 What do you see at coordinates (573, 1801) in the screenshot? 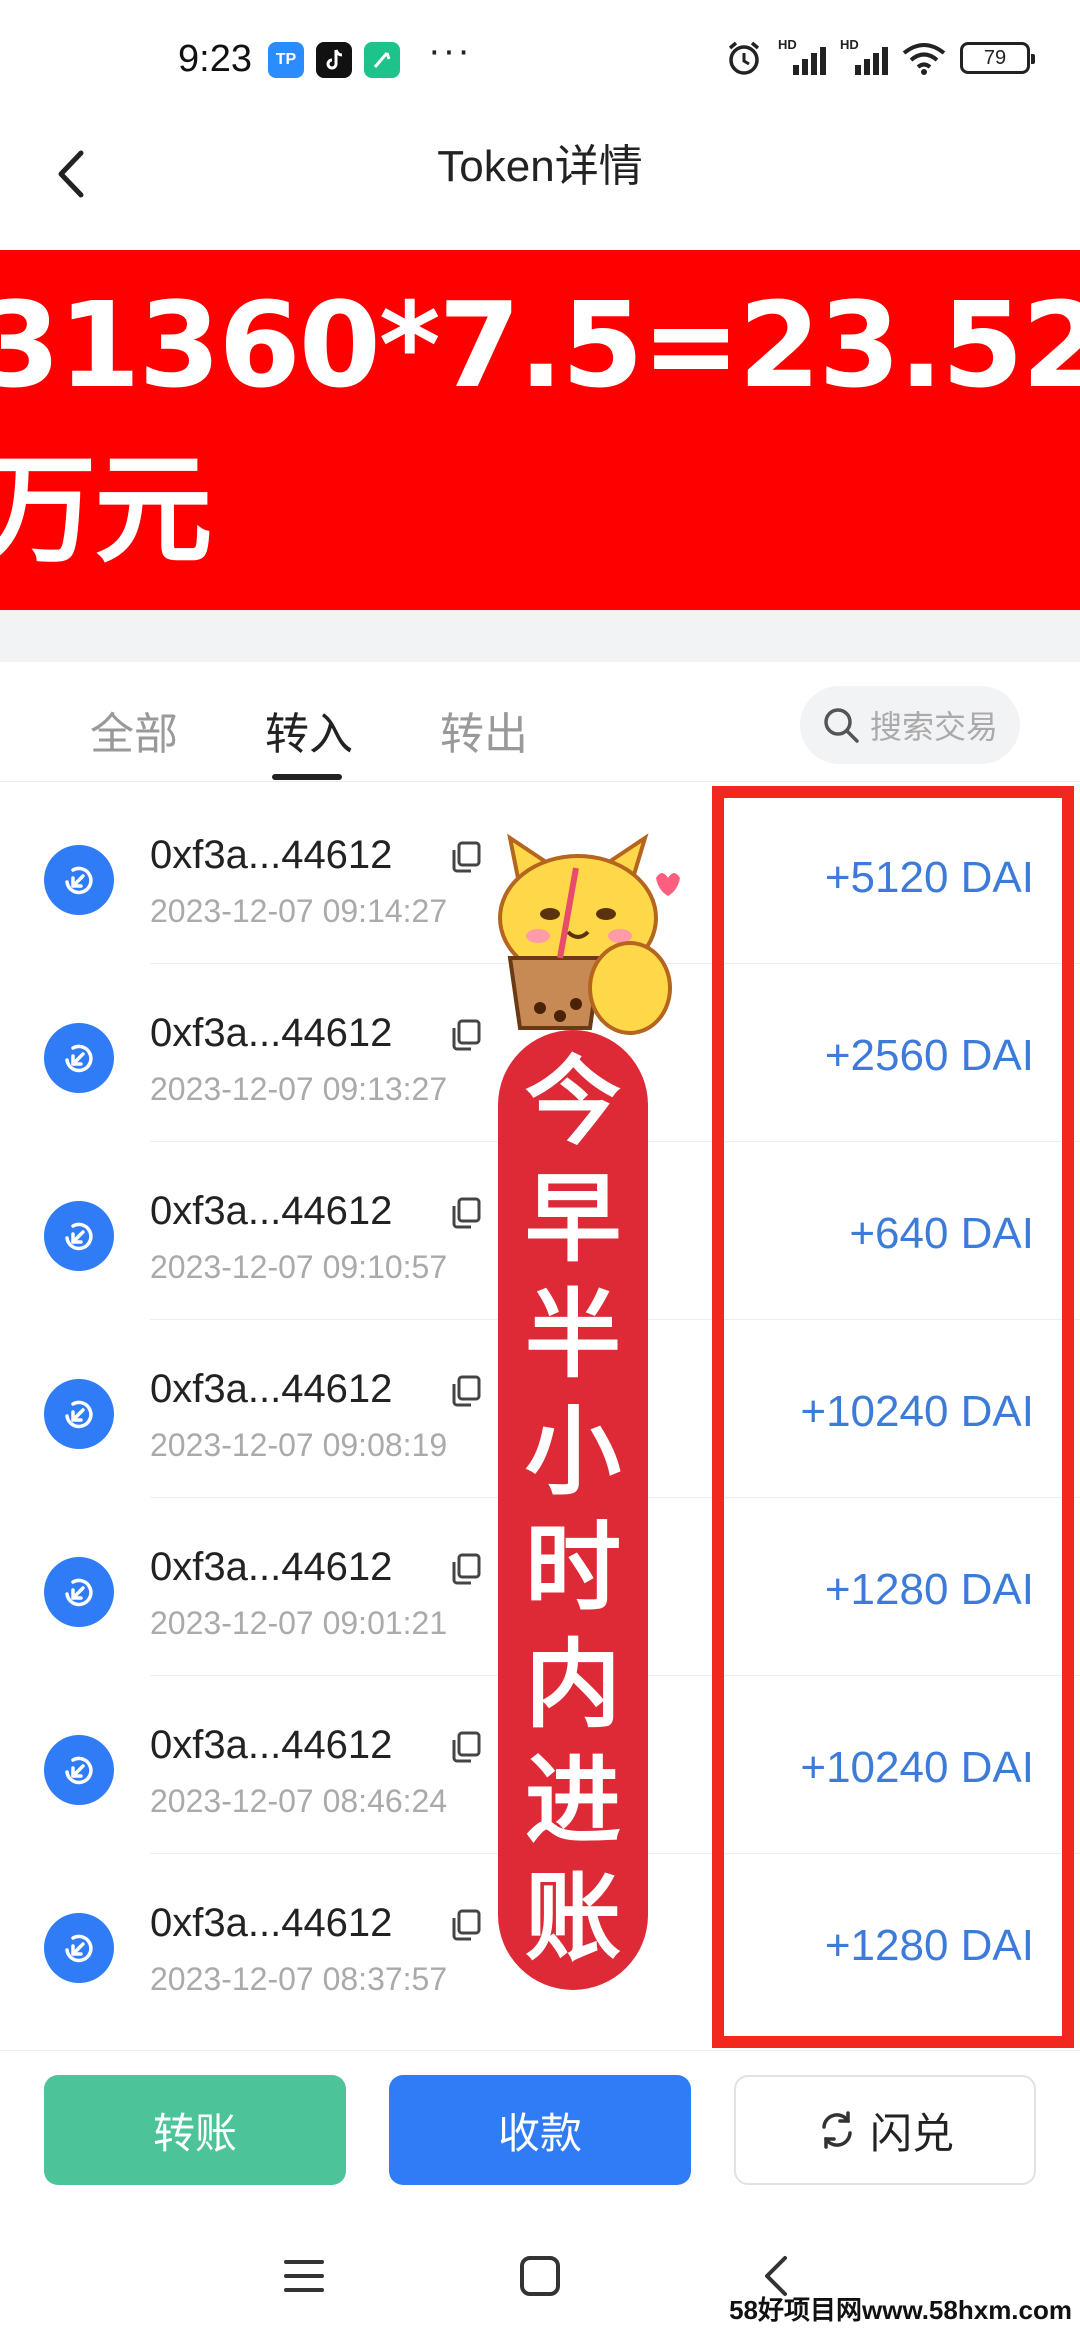
I see `slogan-char: 进` at bounding box center [573, 1801].